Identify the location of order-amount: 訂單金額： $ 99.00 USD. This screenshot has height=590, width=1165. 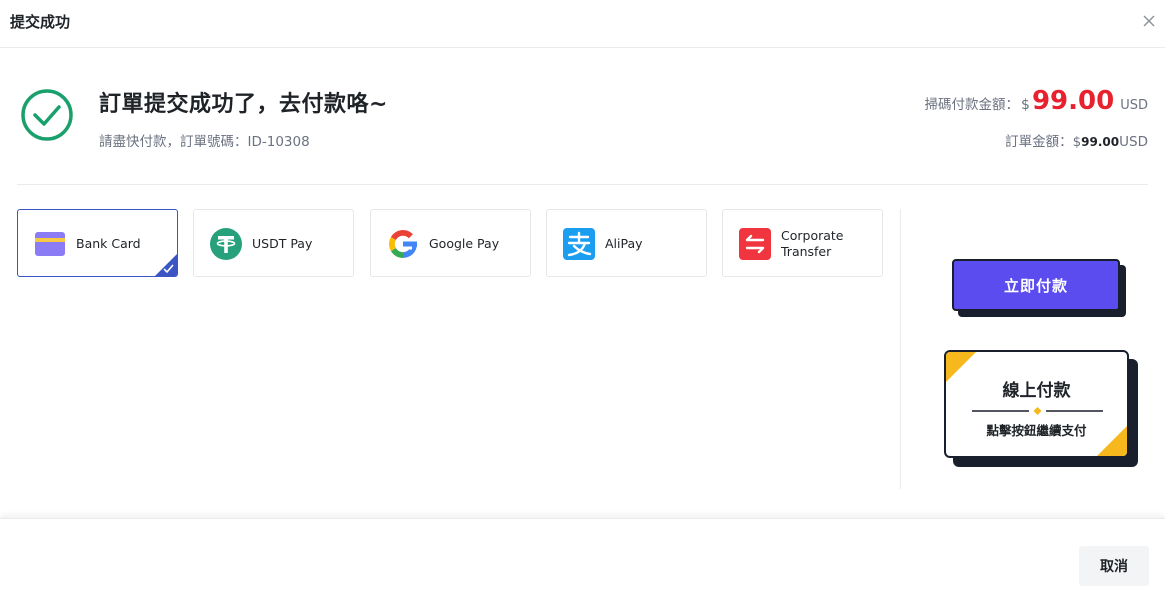
(1076, 140).